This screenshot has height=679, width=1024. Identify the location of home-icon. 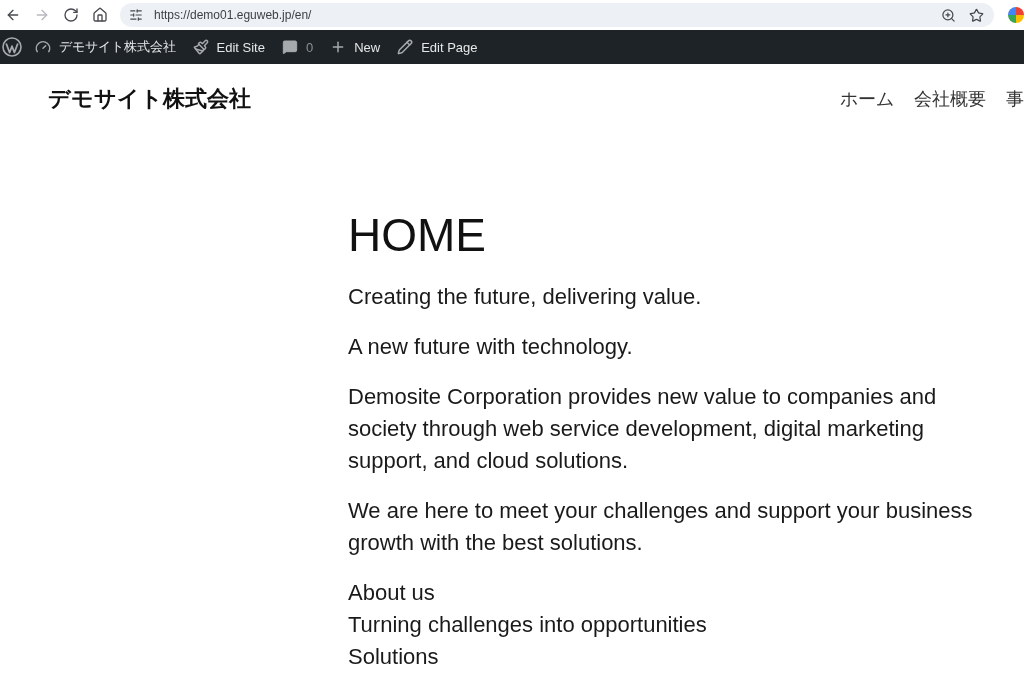
(100, 15).